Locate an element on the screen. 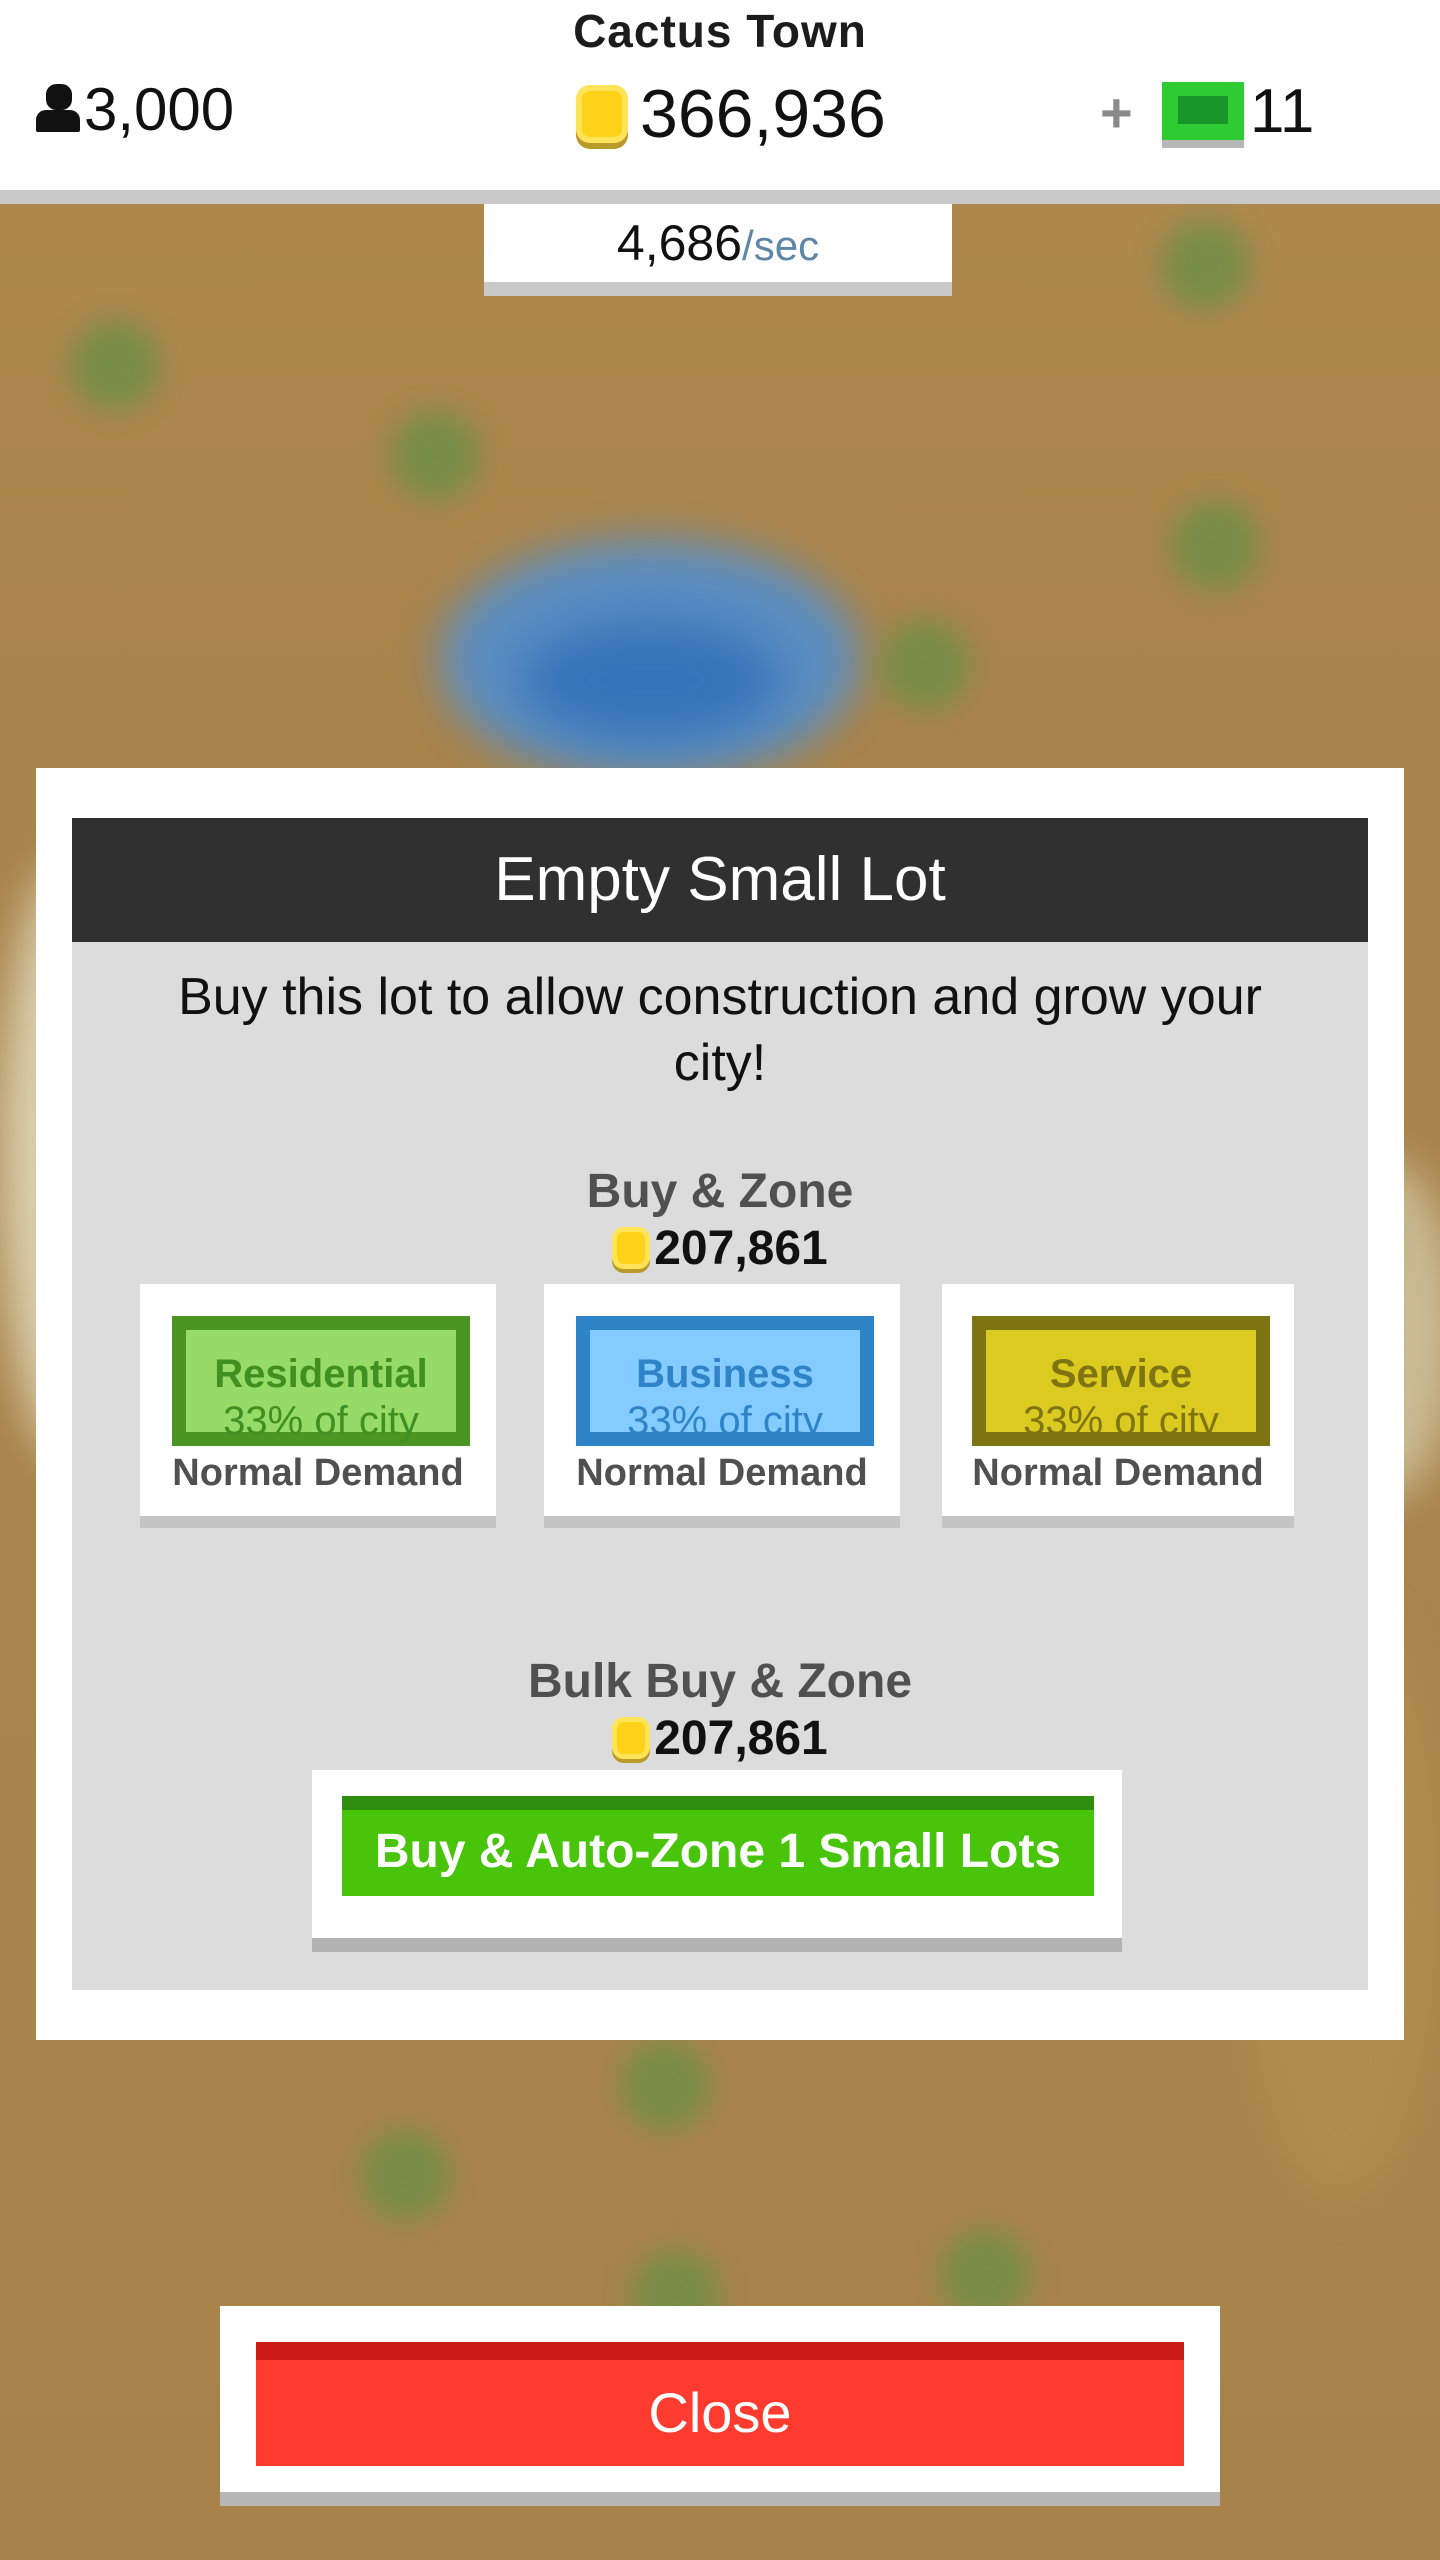 This screenshot has height=2560, width=1440. zone-label: Residential is located at coordinates (321, 1374).